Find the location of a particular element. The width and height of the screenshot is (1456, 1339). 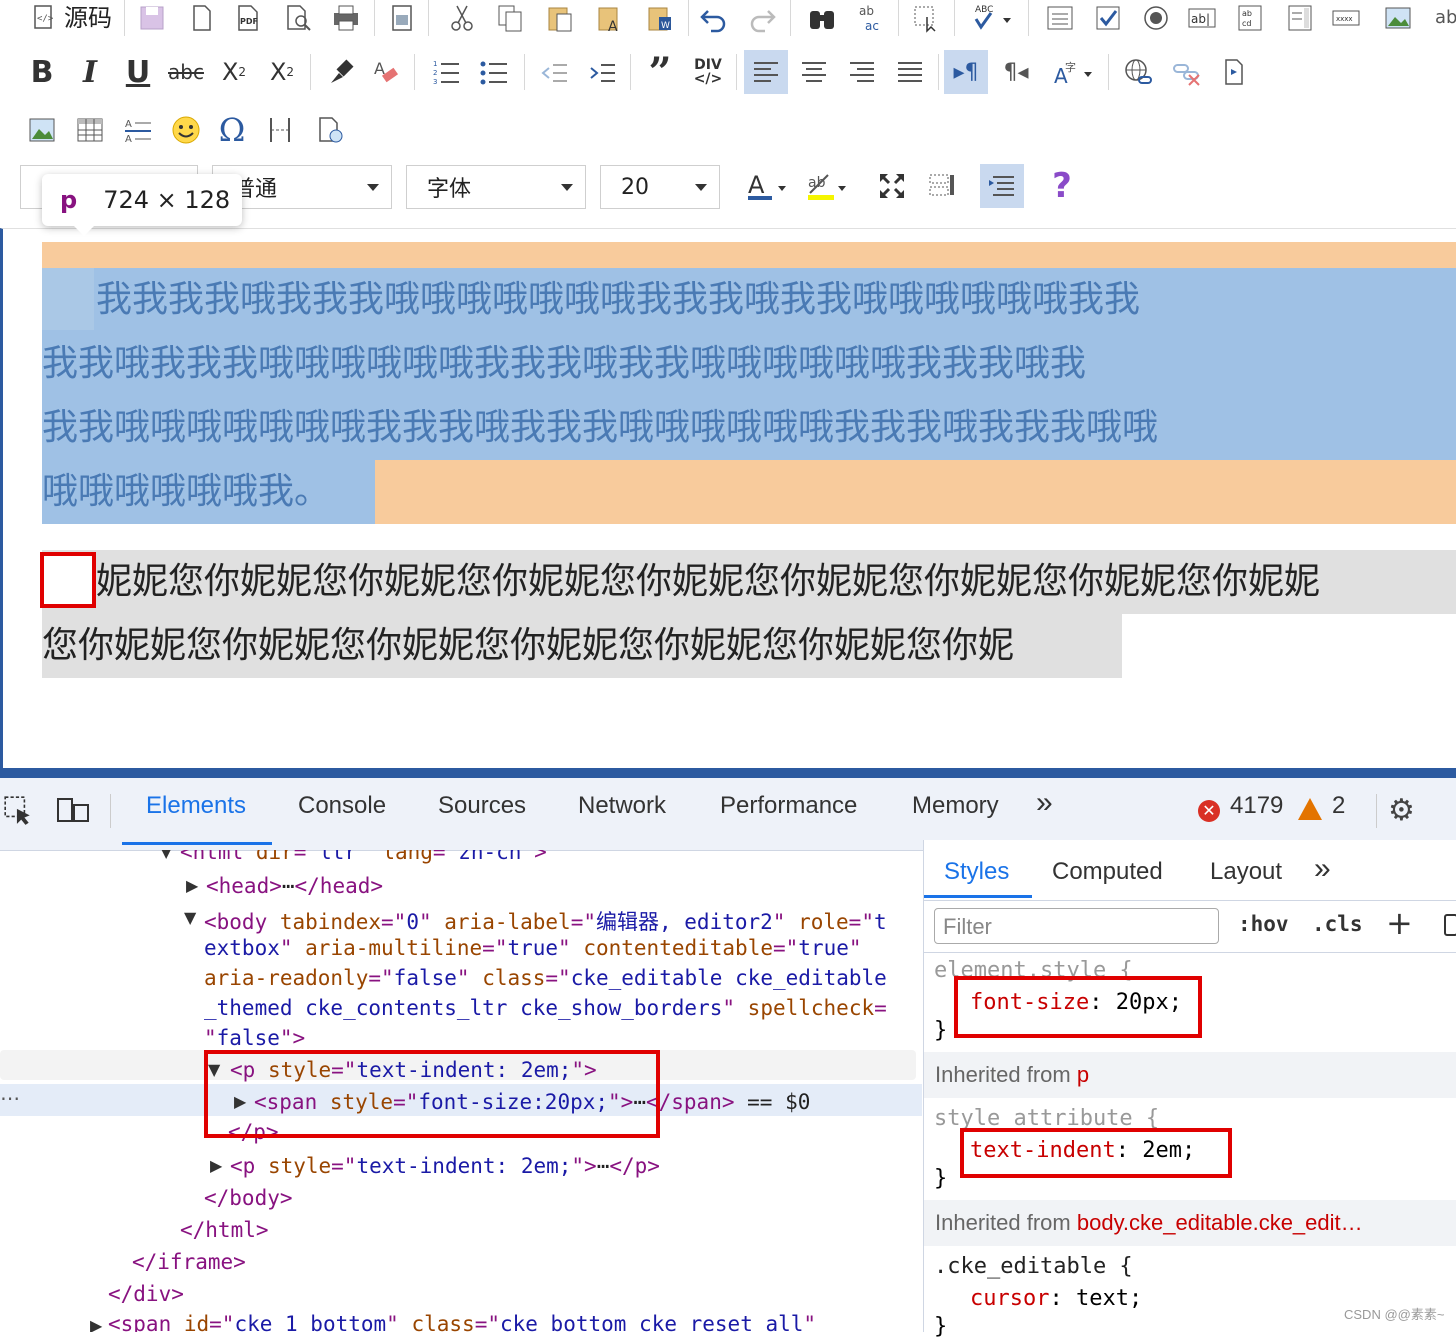

pdf-export-icon: PDF is located at coordinates (248, 19).